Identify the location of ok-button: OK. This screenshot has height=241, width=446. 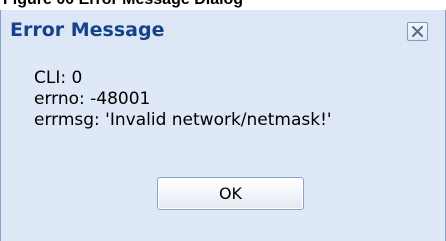
(230, 193).